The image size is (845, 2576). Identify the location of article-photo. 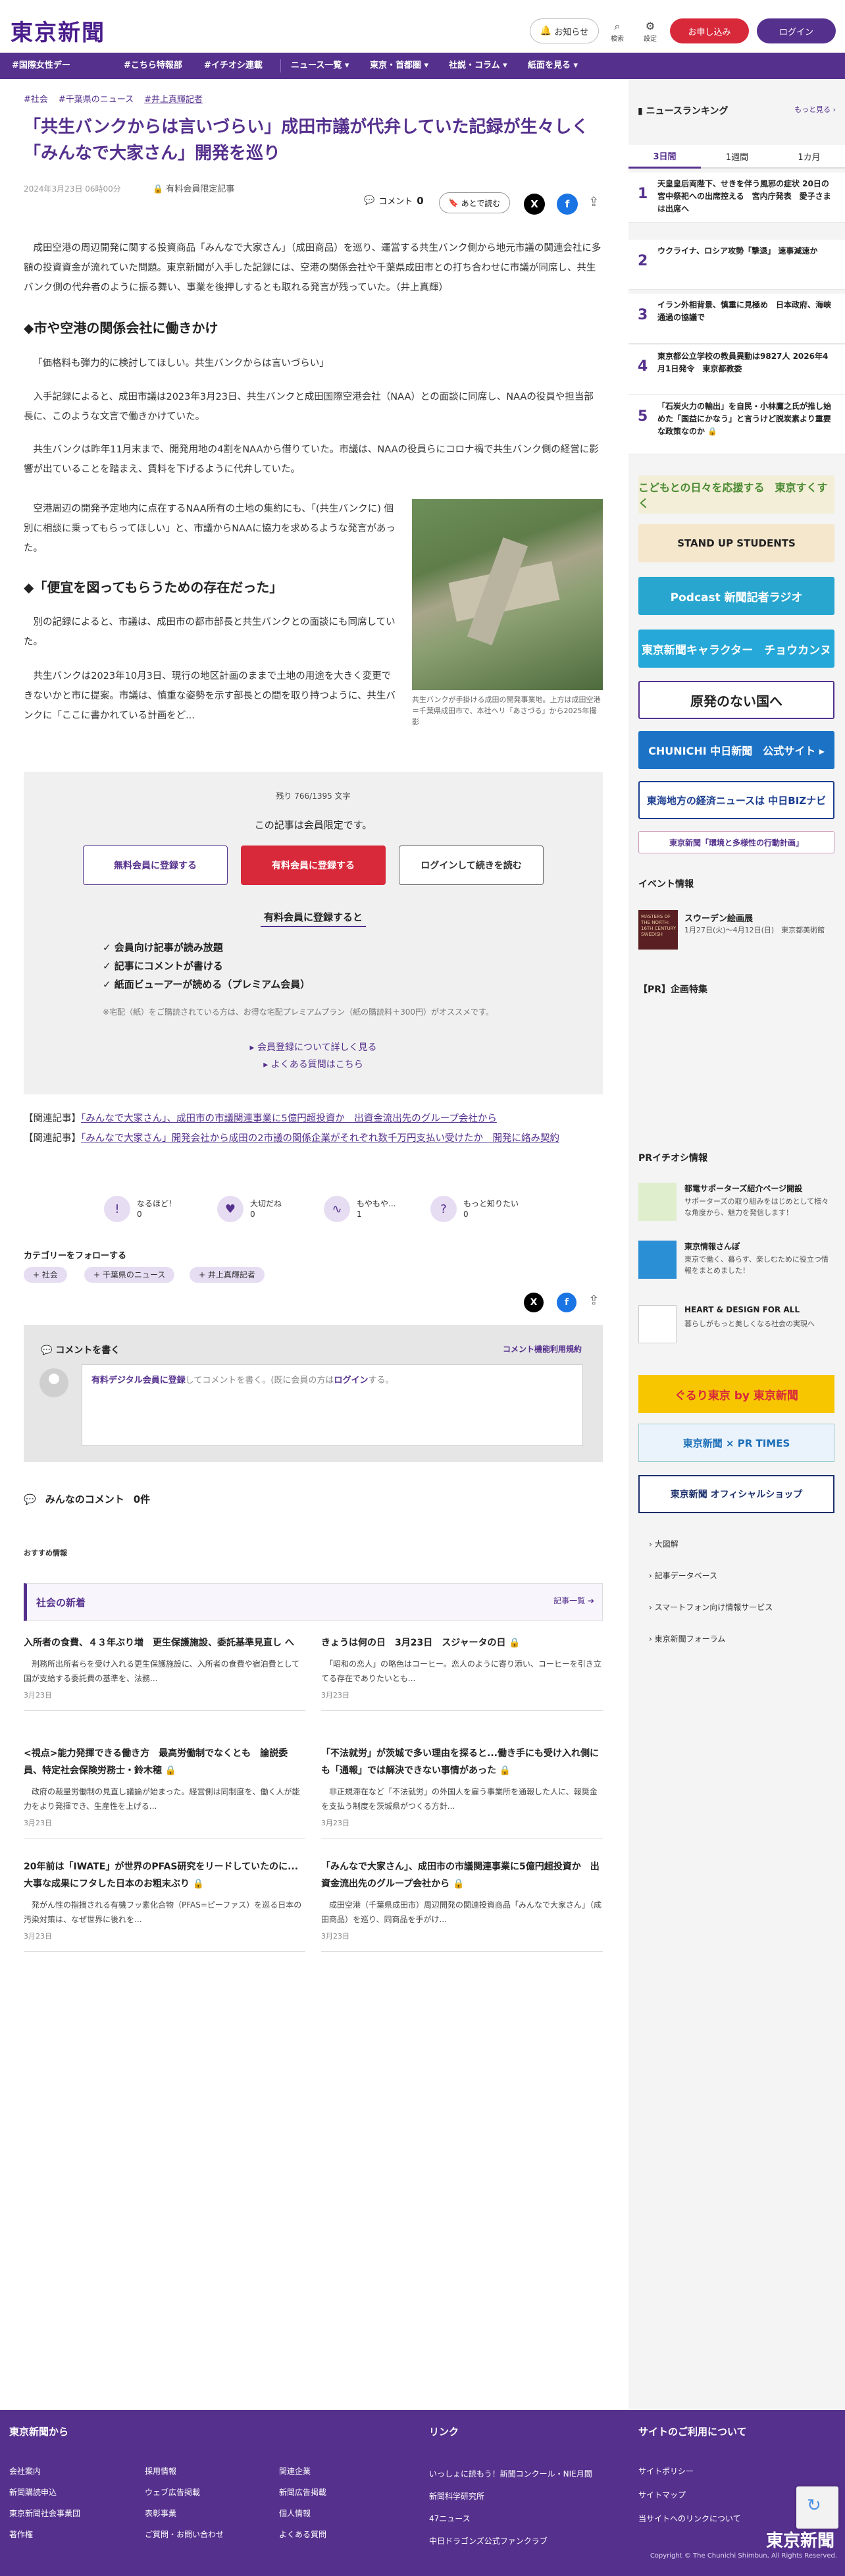
(508, 594).